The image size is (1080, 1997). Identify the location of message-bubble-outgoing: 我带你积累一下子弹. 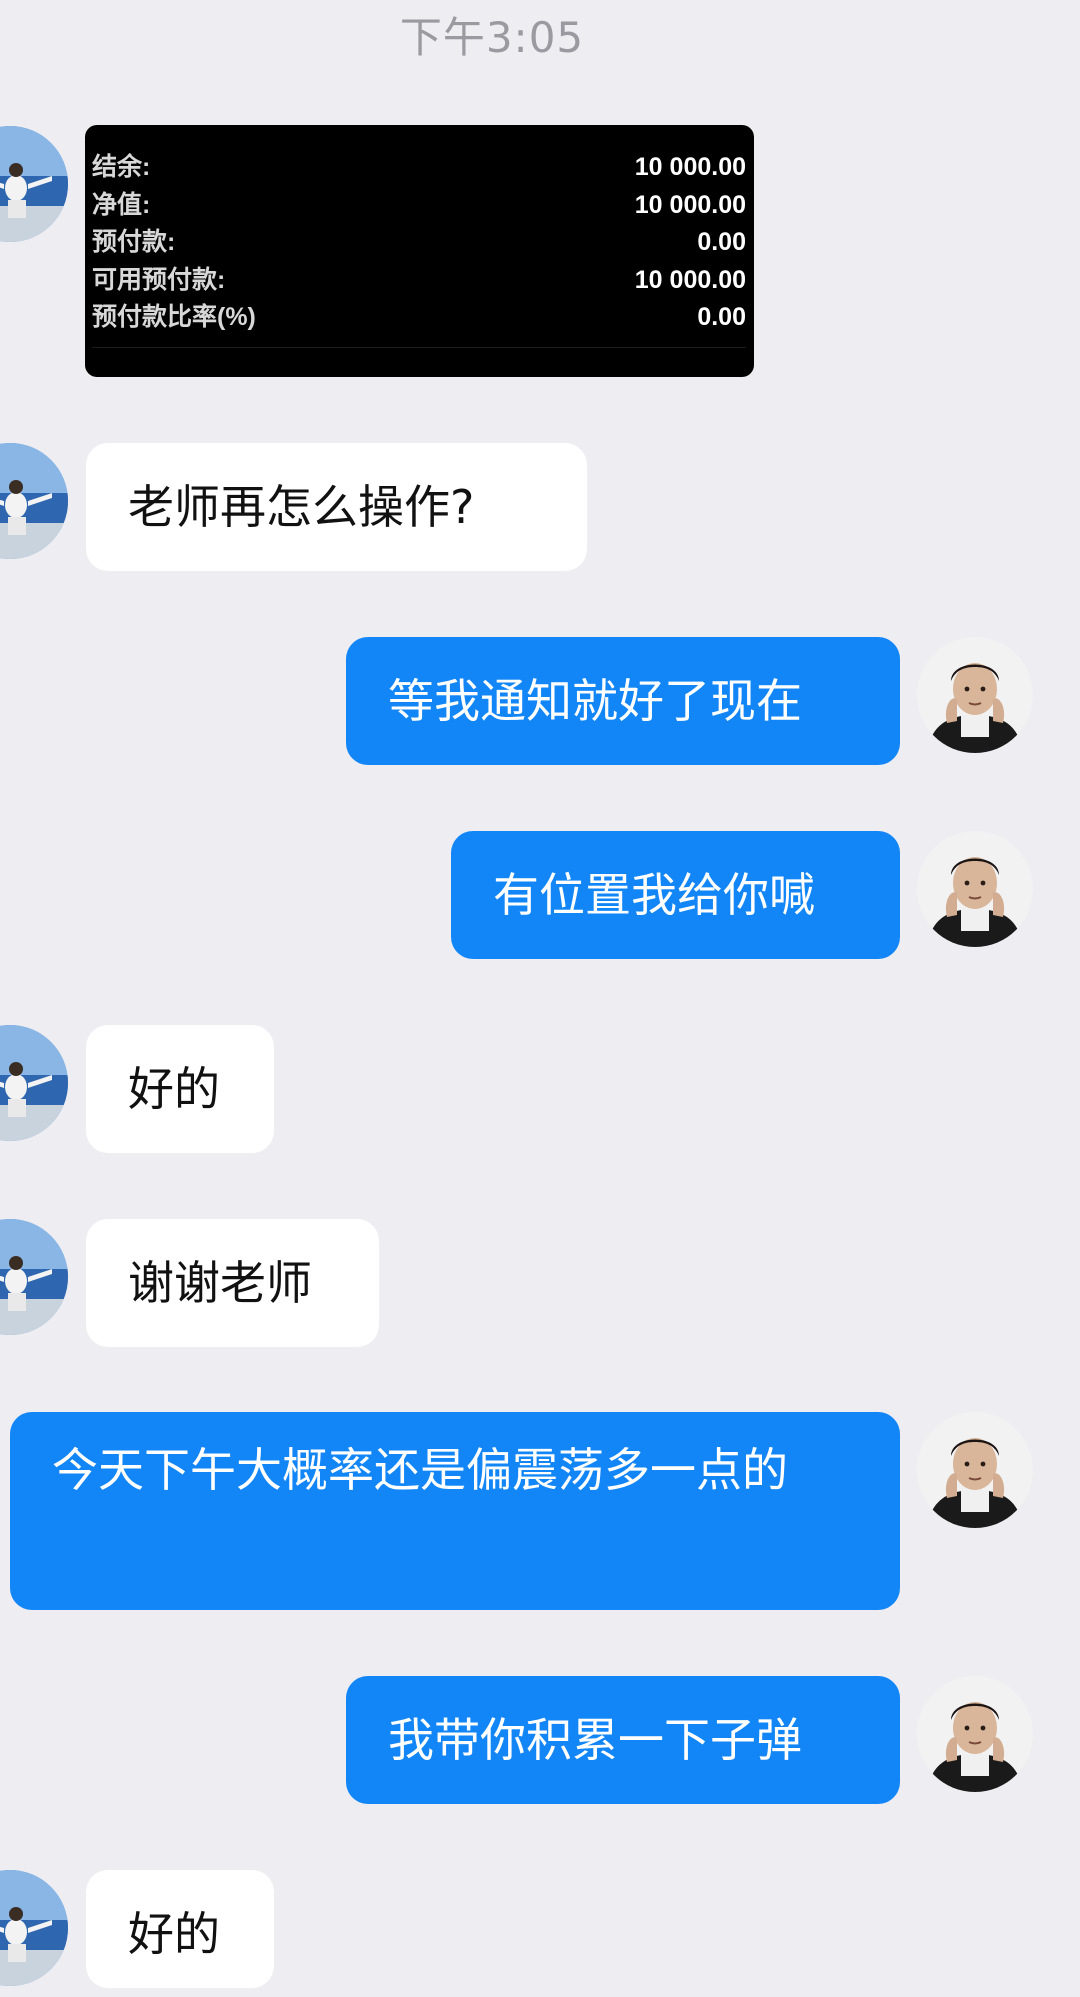
(623, 1740).